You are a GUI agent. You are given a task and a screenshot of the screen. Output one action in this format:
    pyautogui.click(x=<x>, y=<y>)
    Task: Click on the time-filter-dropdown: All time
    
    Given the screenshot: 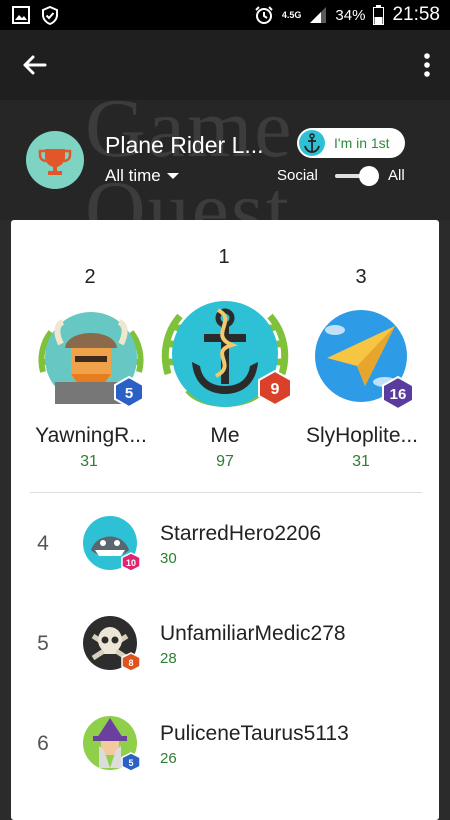 What is the action you would take?
    pyautogui.click(x=142, y=176)
    